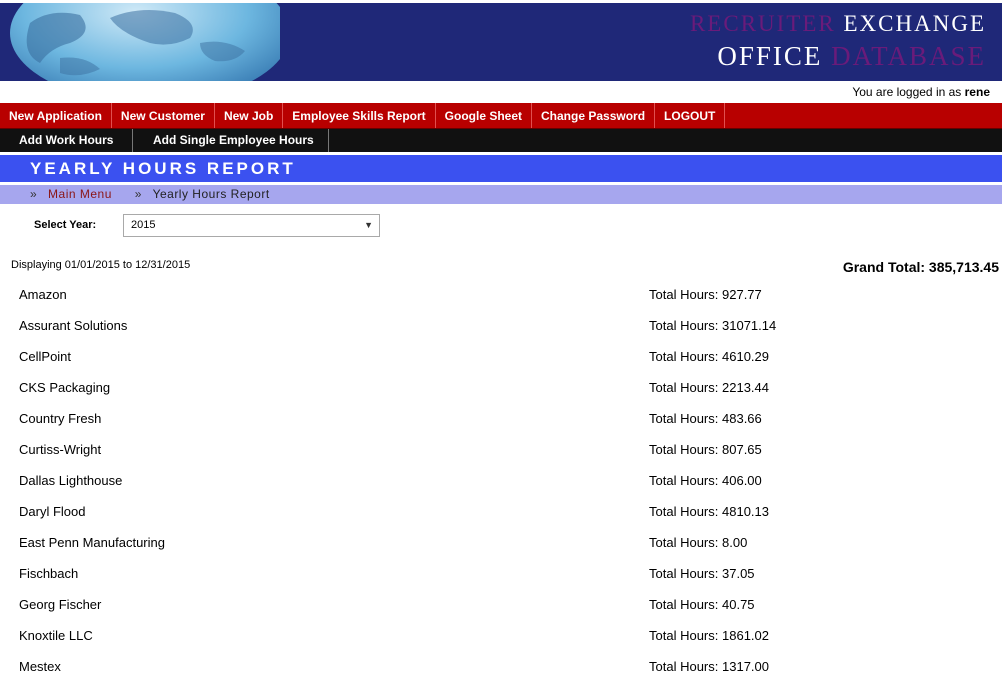 This screenshot has height=675, width=1002. I want to click on menu-item-new-job: New Job, so click(249, 115).